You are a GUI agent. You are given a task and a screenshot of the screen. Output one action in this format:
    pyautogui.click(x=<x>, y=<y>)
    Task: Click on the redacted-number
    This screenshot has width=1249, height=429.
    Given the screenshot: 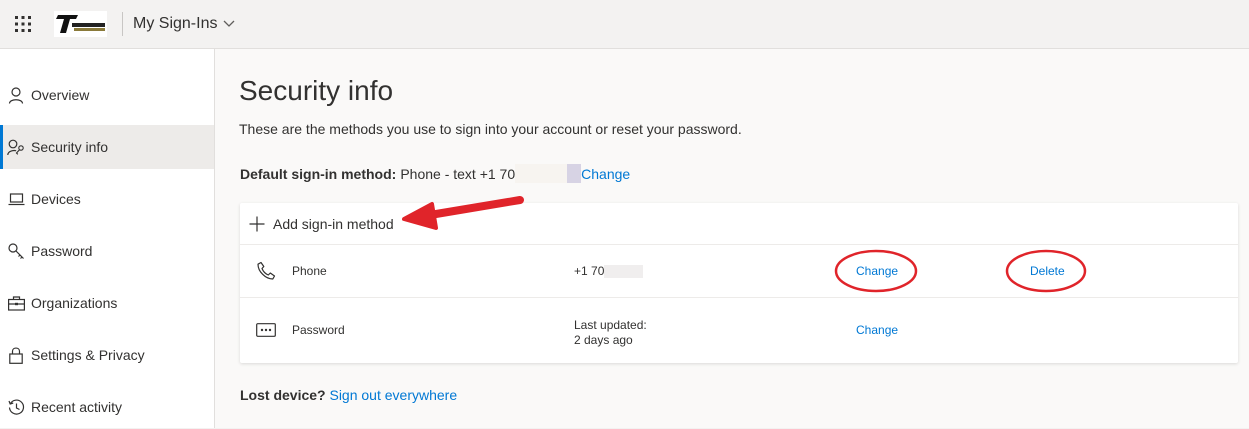 What is the action you would take?
    pyautogui.click(x=541, y=173)
    